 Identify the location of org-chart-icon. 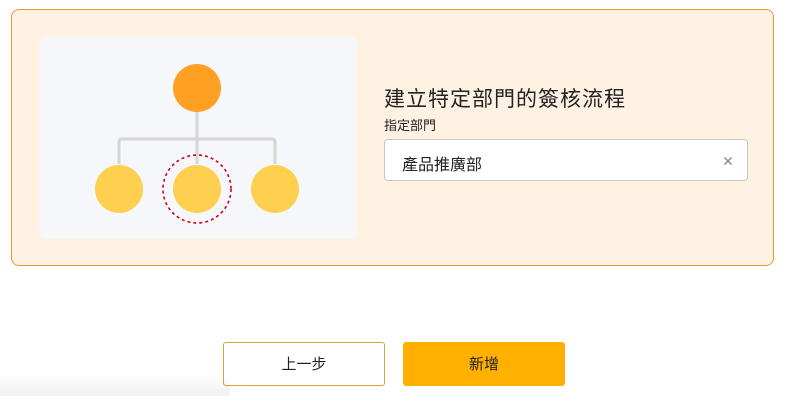
(197, 144).